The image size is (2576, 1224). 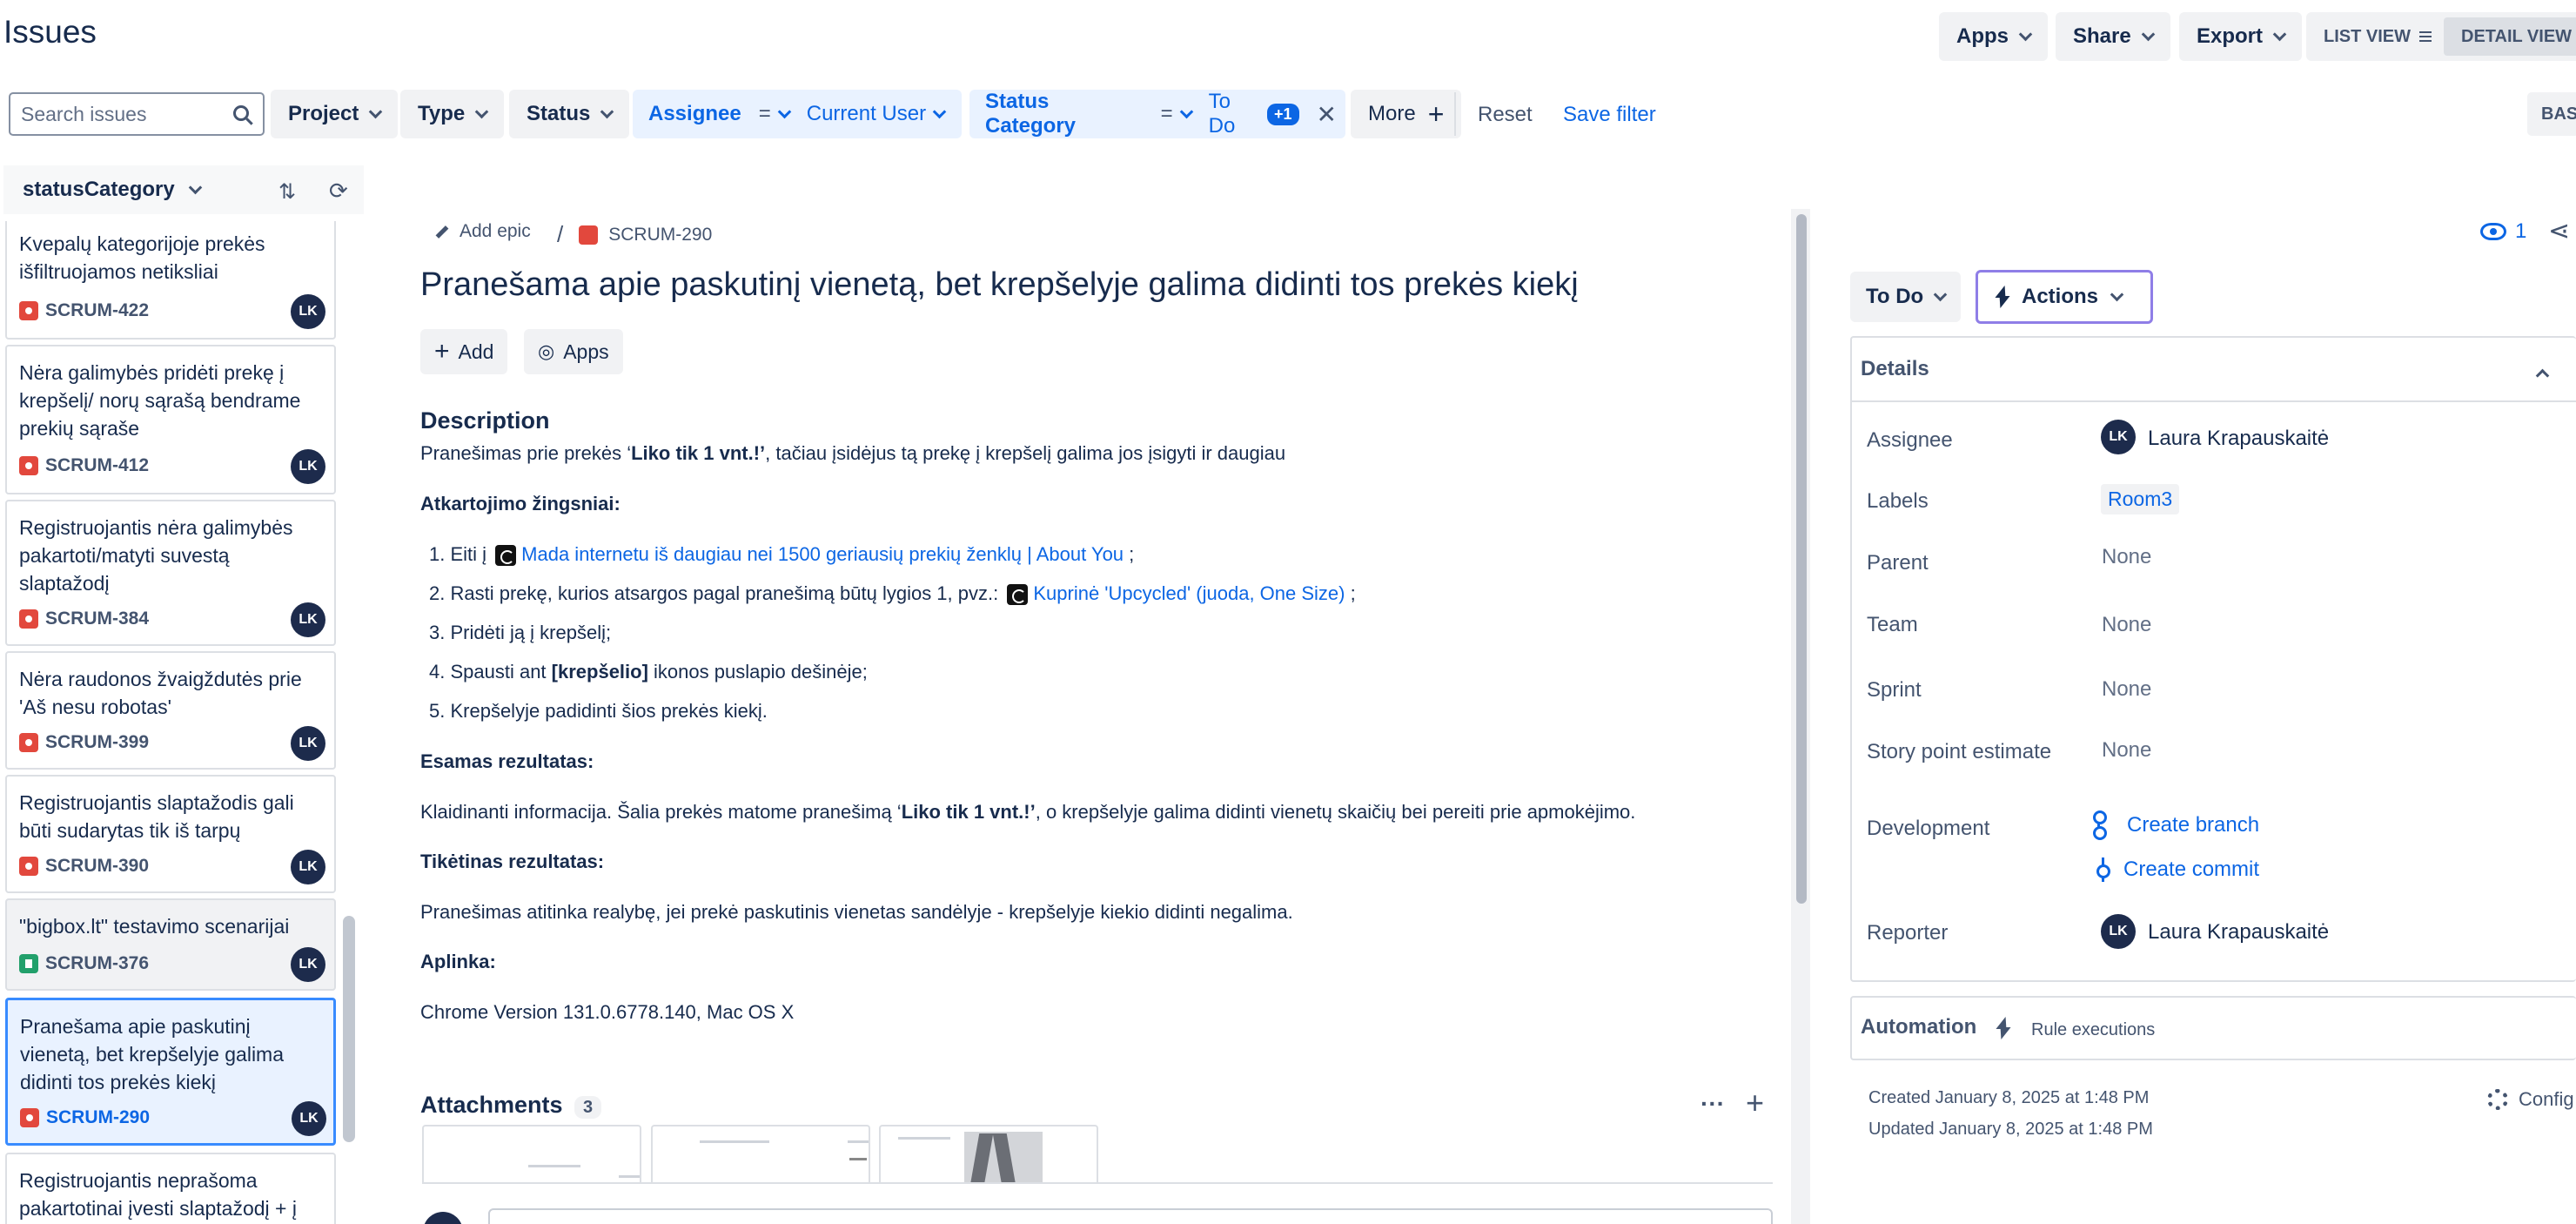 What do you see at coordinates (2498, 1099) in the screenshot?
I see `gear-icon` at bounding box center [2498, 1099].